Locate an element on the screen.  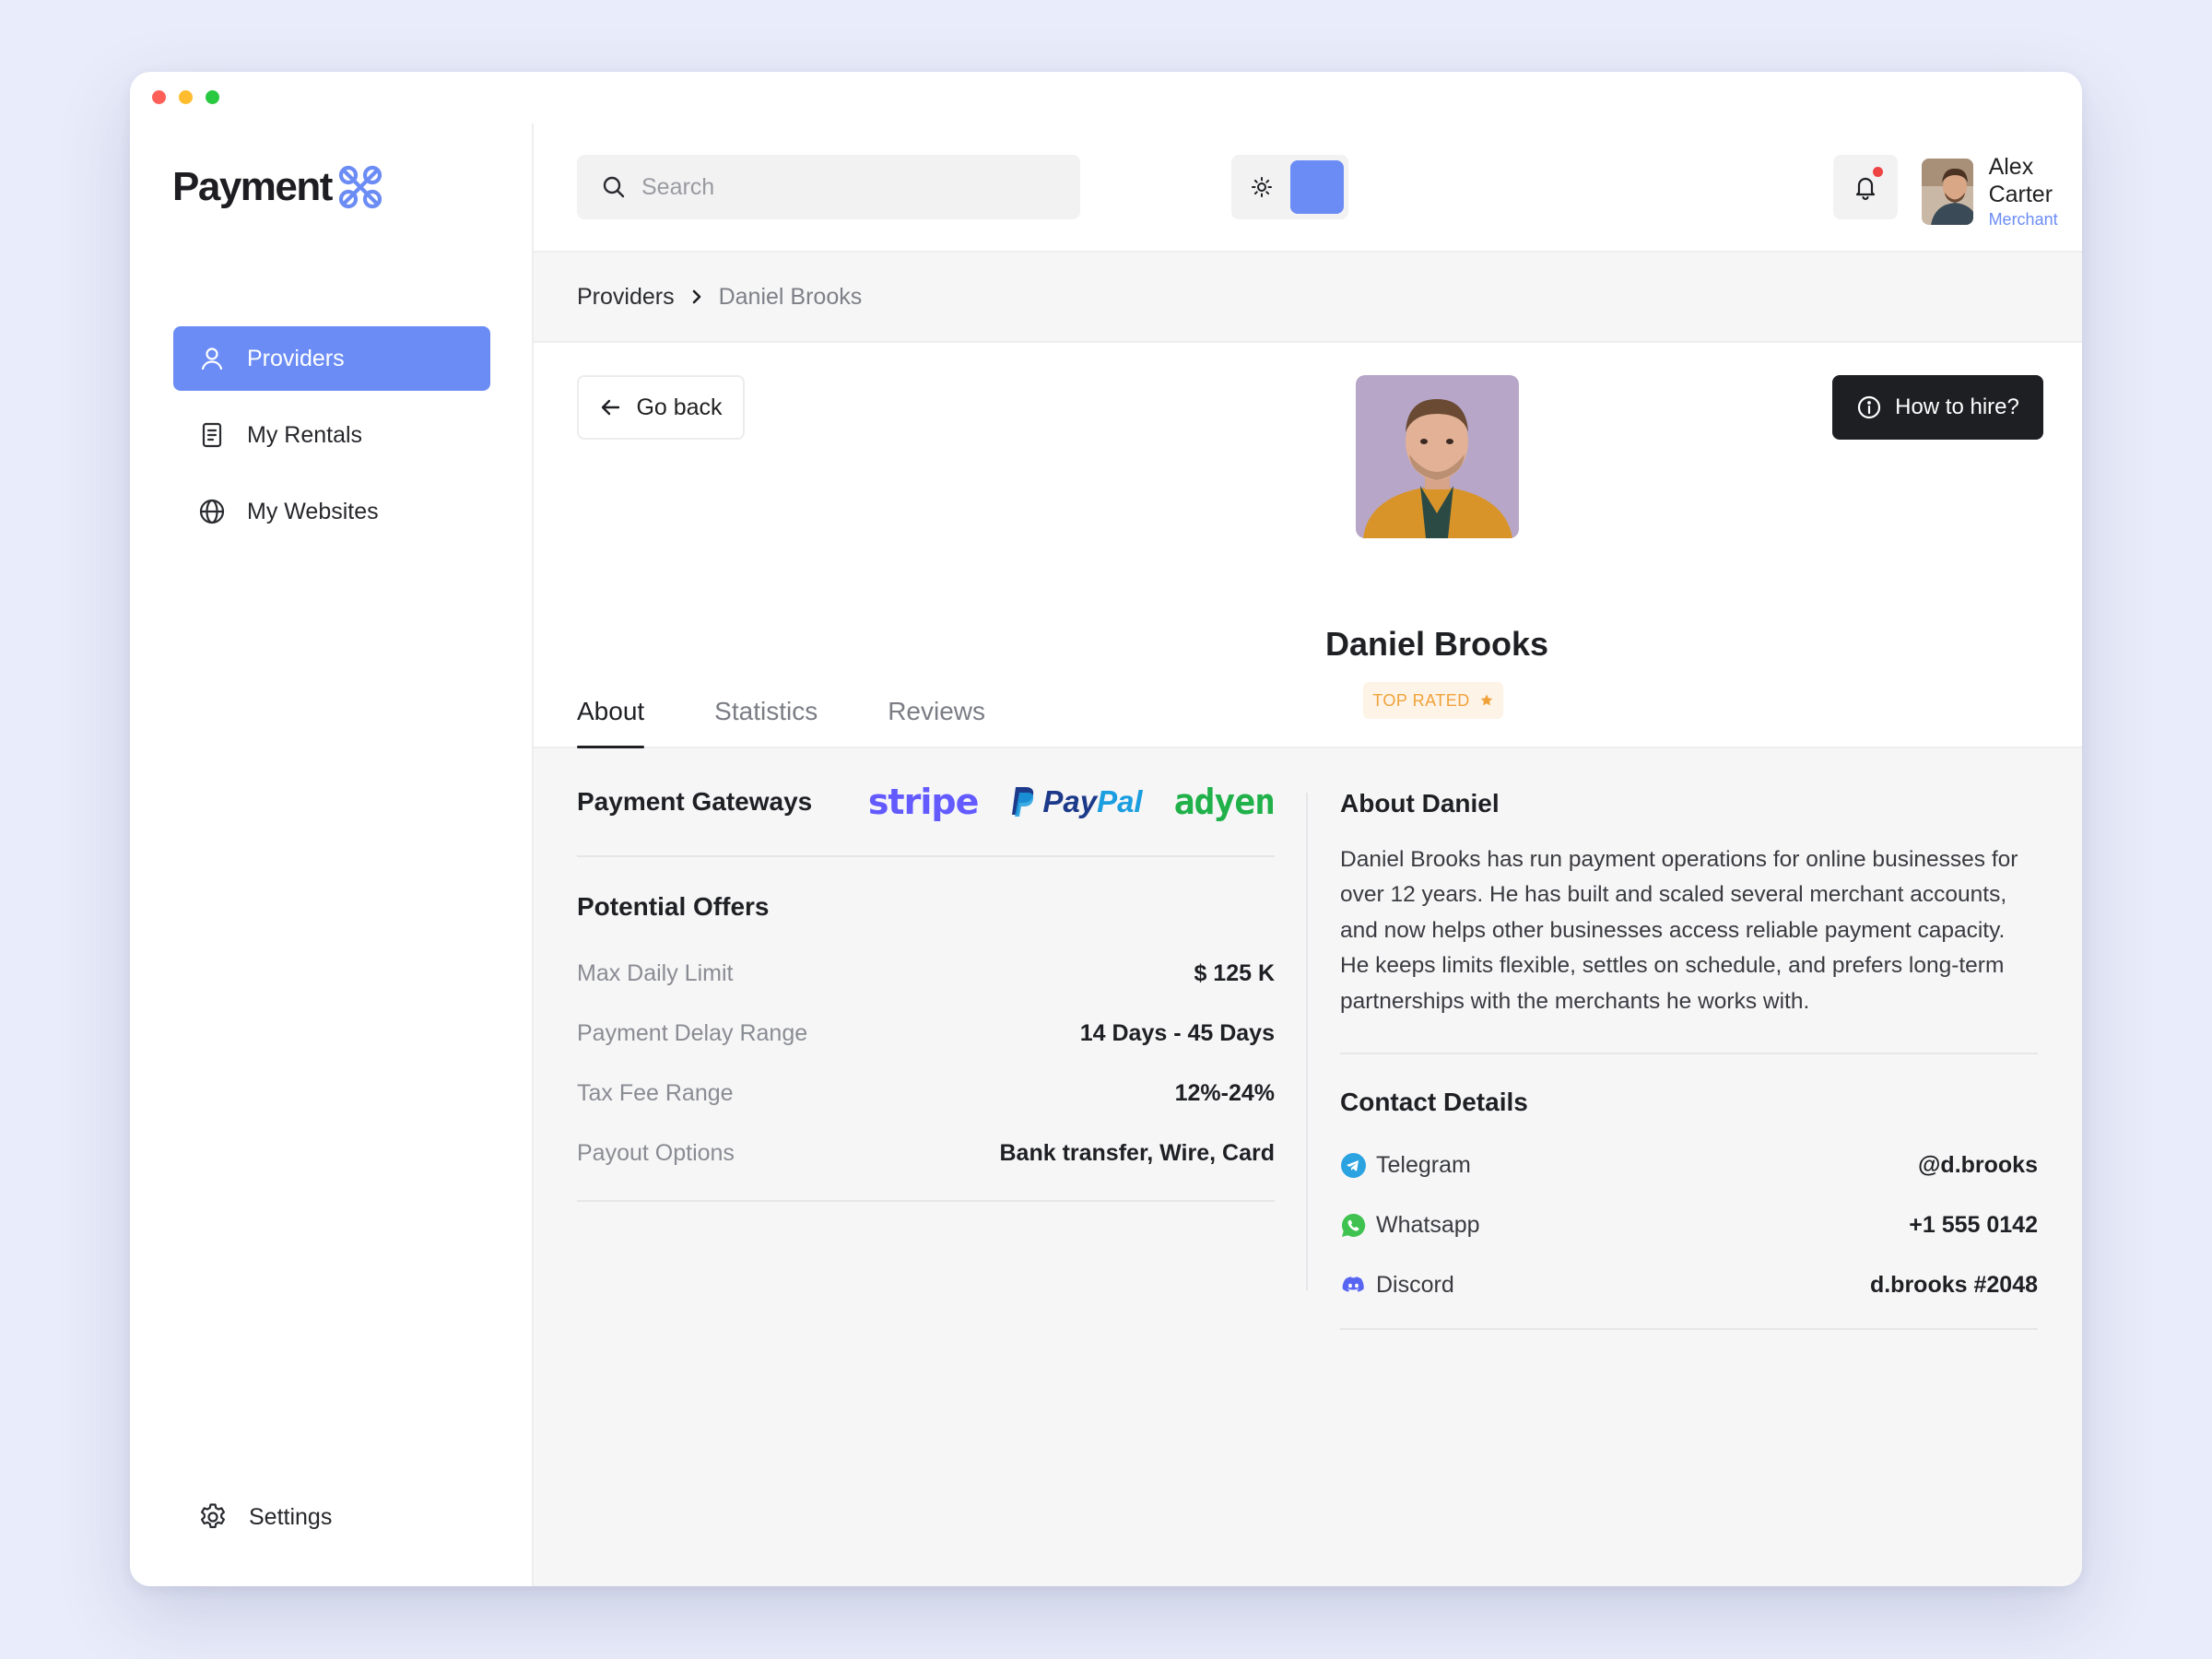
whatsapp-icon is located at coordinates (1353, 1226).